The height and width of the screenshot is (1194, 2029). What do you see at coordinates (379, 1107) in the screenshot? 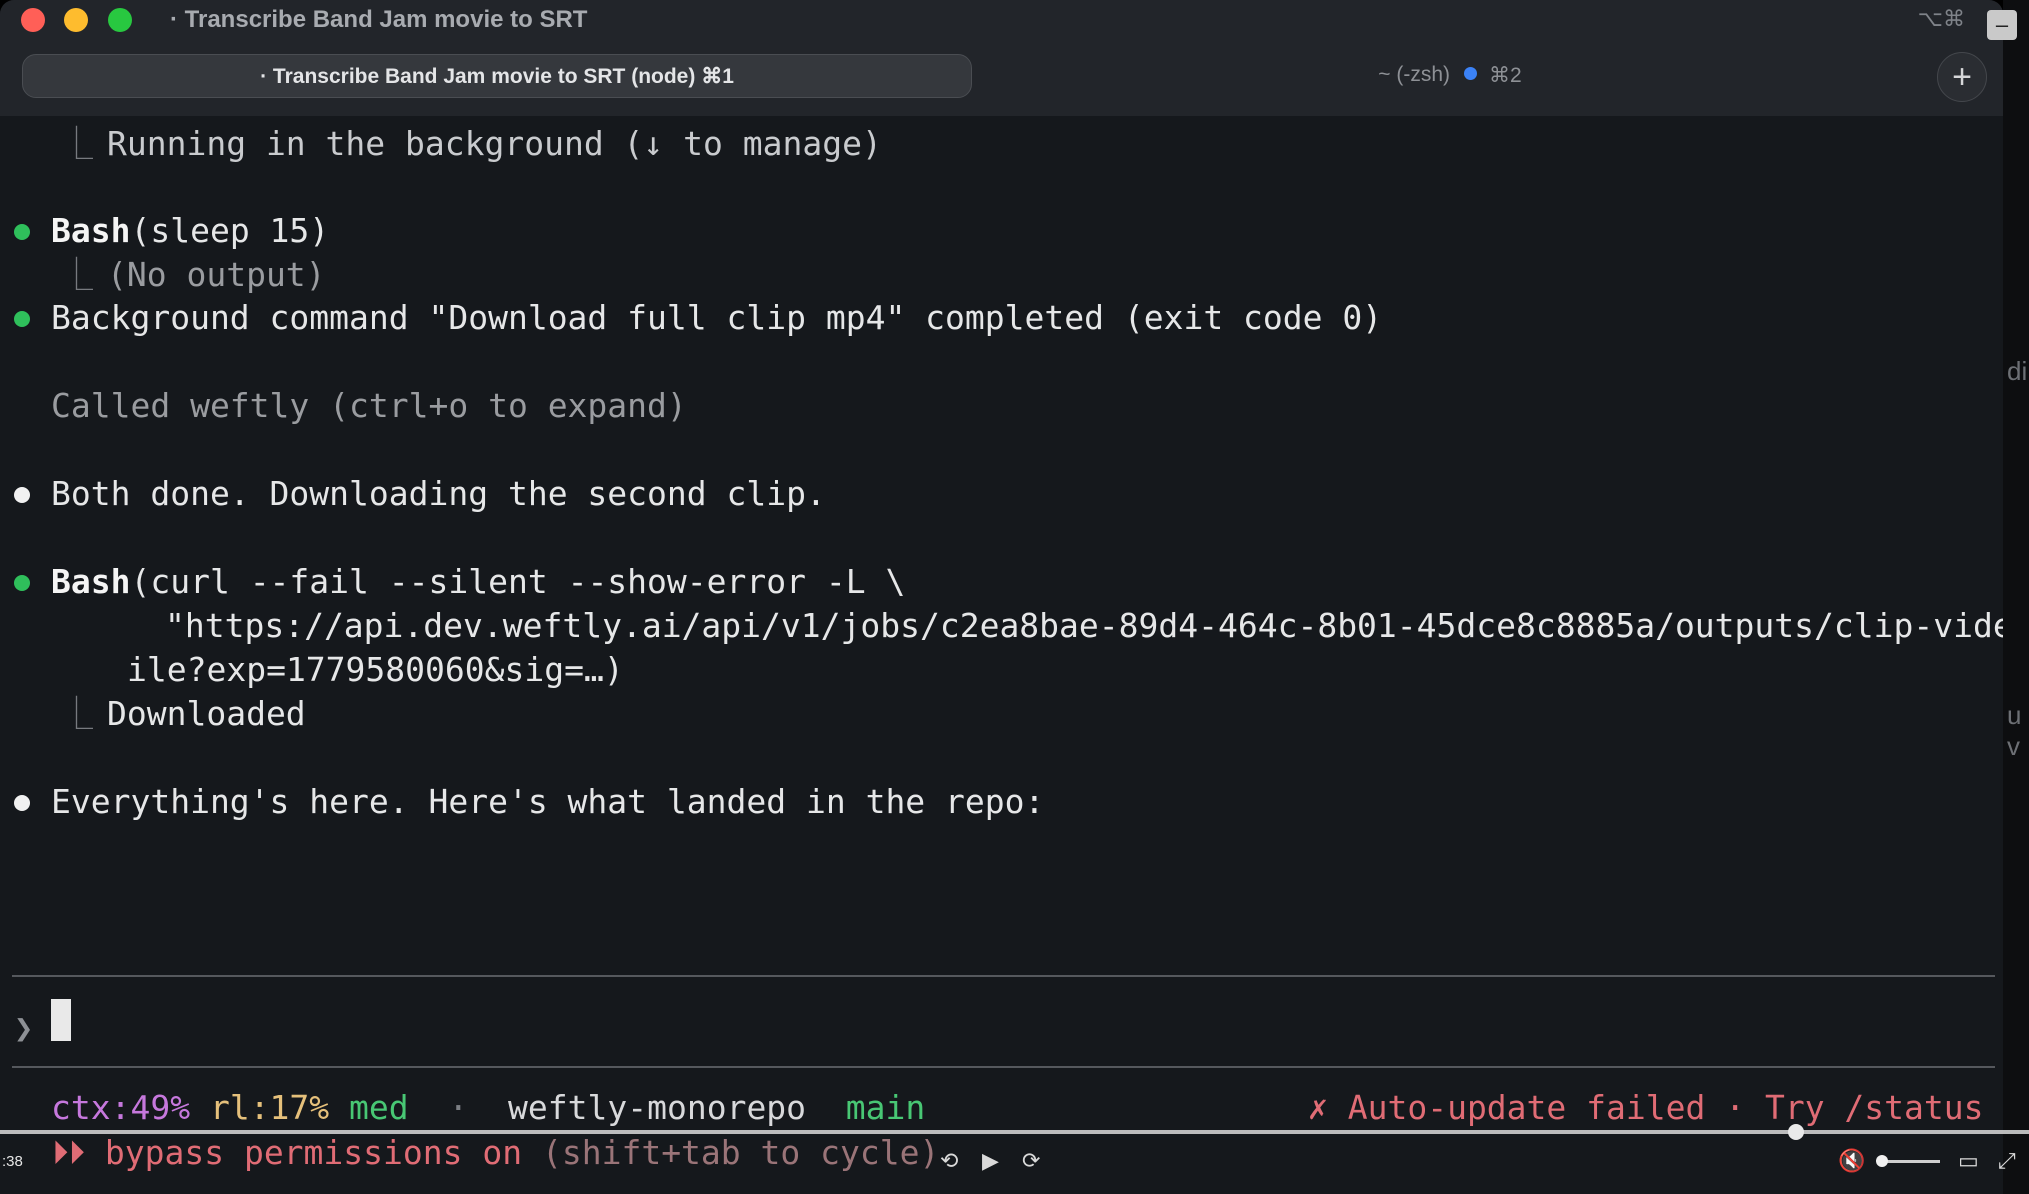
I see `effort-level: med` at bounding box center [379, 1107].